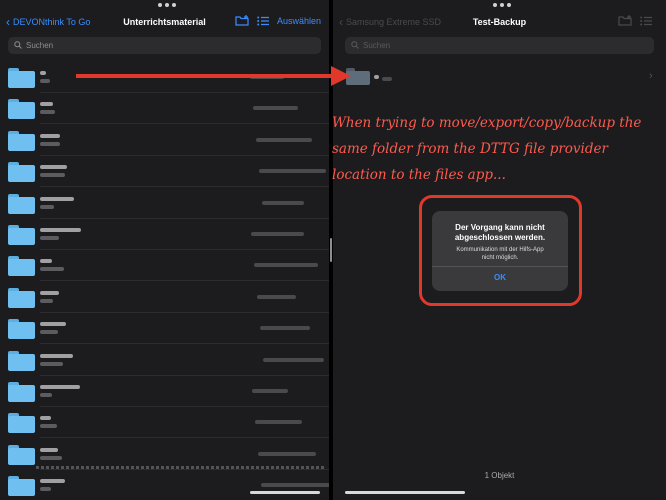  What do you see at coordinates (376, 77) in the screenshot?
I see `folder-name-redacted` at bounding box center [376, 77].